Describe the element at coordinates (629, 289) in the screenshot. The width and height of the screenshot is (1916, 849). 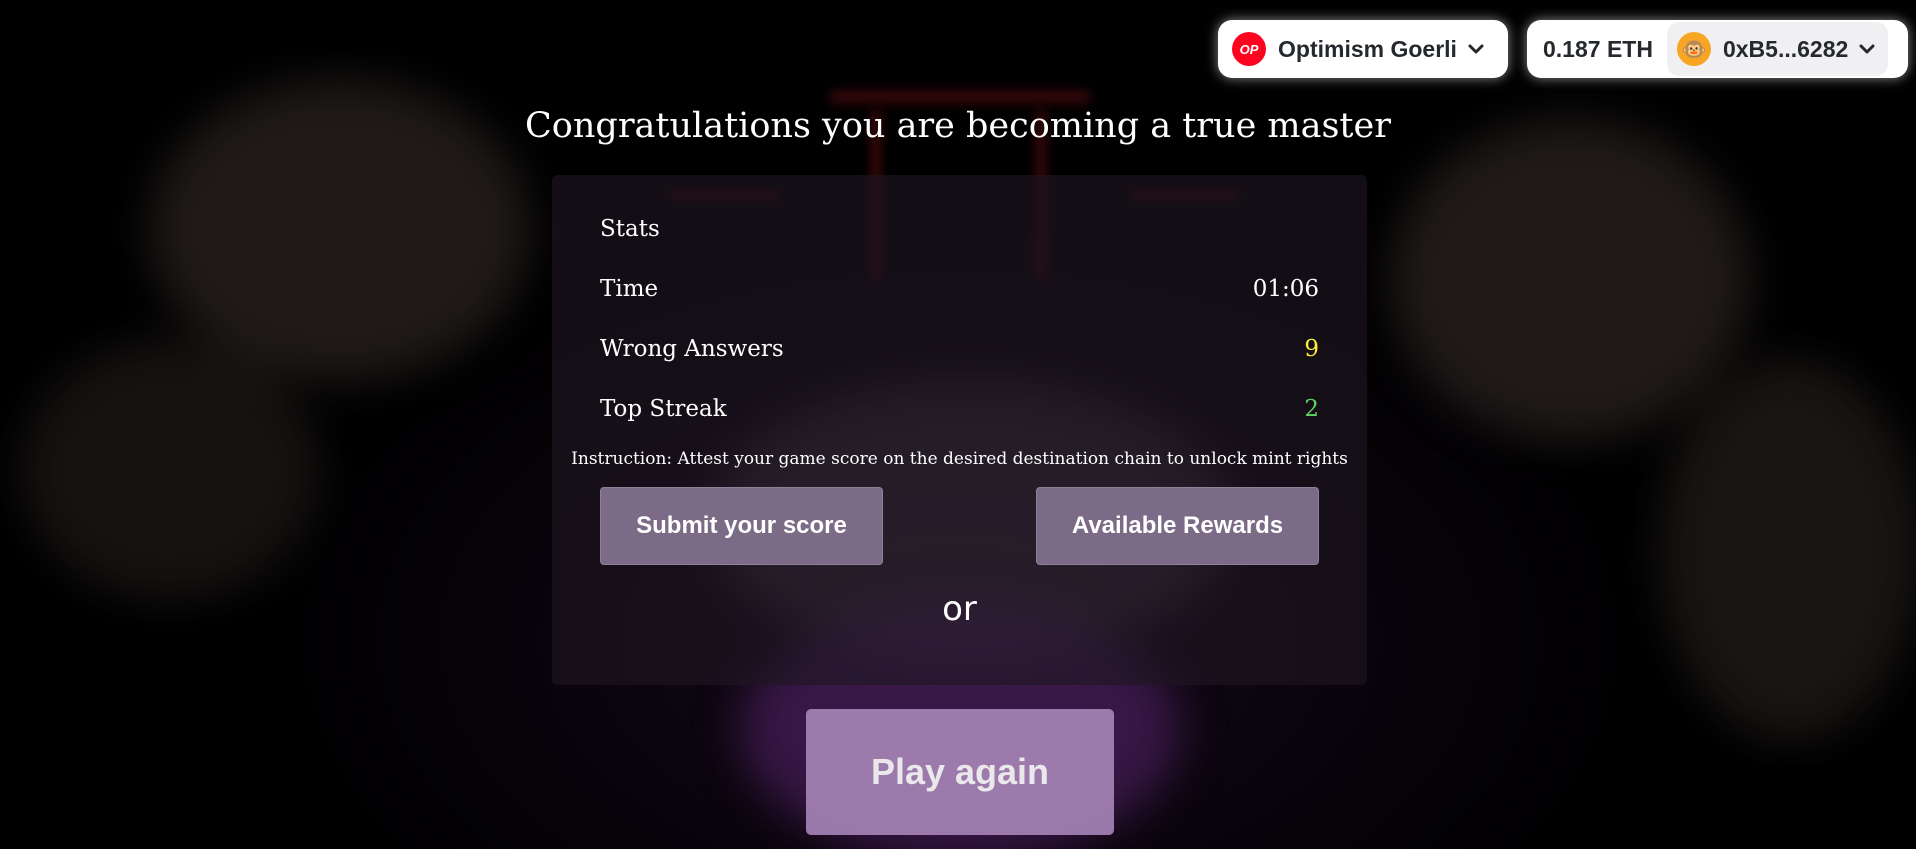
I see `stat-label: Time` at that location.